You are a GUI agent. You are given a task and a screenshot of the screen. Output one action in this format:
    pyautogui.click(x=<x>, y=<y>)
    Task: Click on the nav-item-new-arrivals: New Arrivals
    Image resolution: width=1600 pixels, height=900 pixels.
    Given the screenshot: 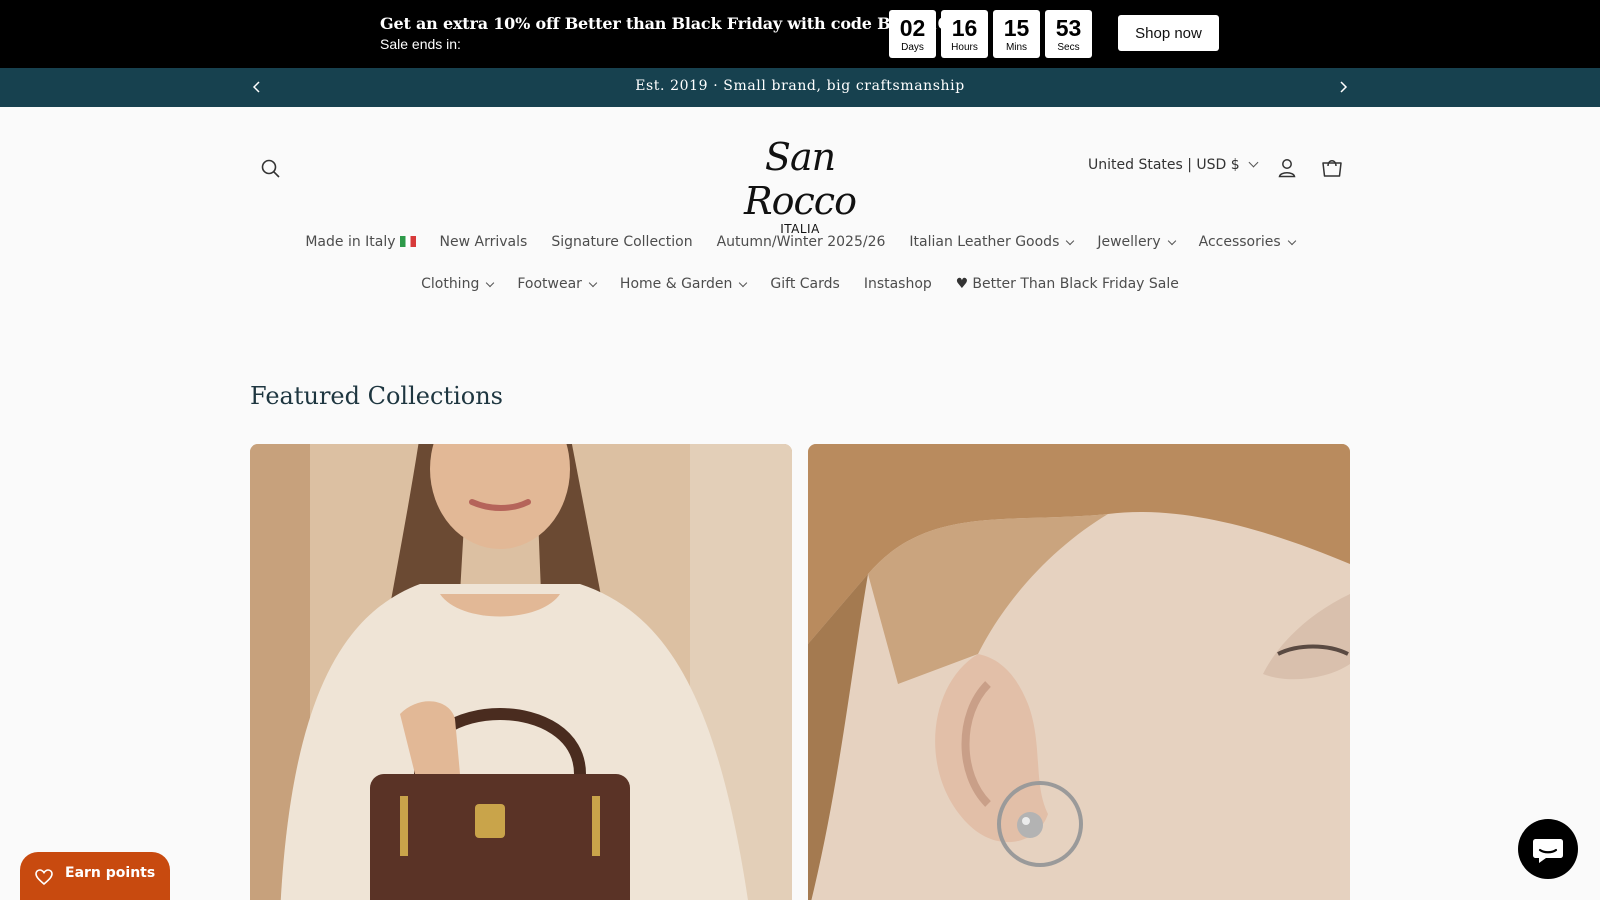 What is the action you would take?
    pyautogui.click(x=484, y=242)
    